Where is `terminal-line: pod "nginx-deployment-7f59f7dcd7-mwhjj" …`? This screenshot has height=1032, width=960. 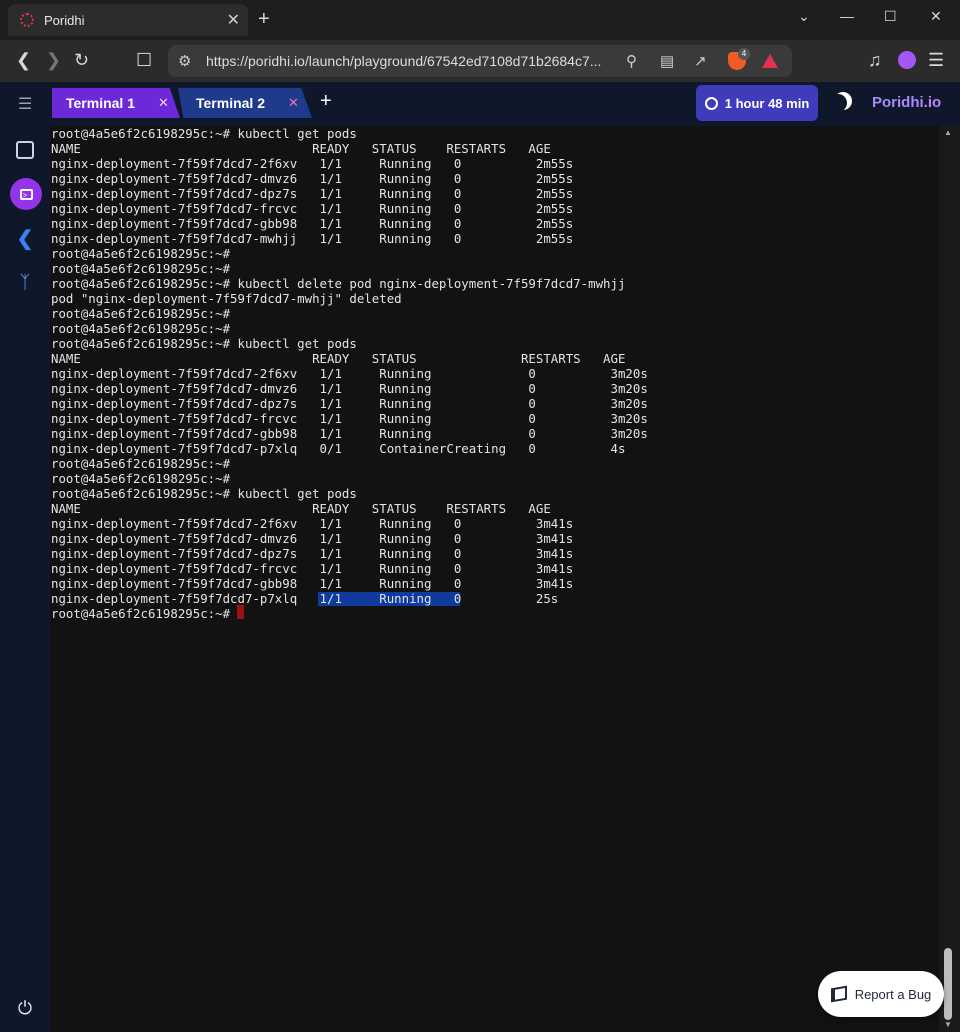 terminal-line: pod "nginx-deployment-7f59f7dcd7-mwhjj" … is located at coordinates (226, 298).